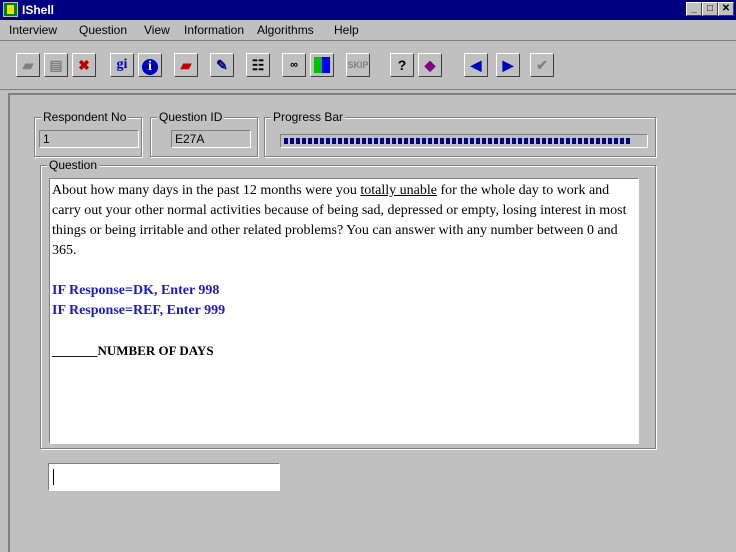  What do you see at coordinates (214, 30) in the screenshot?
I see `menu-information: Information` at bounding box center [214, 30].